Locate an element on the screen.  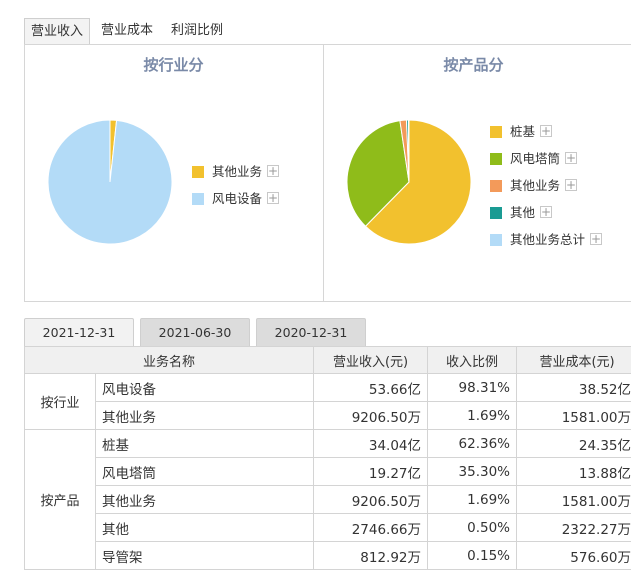
pie-chart-industry is located at coordinates (110, 182).